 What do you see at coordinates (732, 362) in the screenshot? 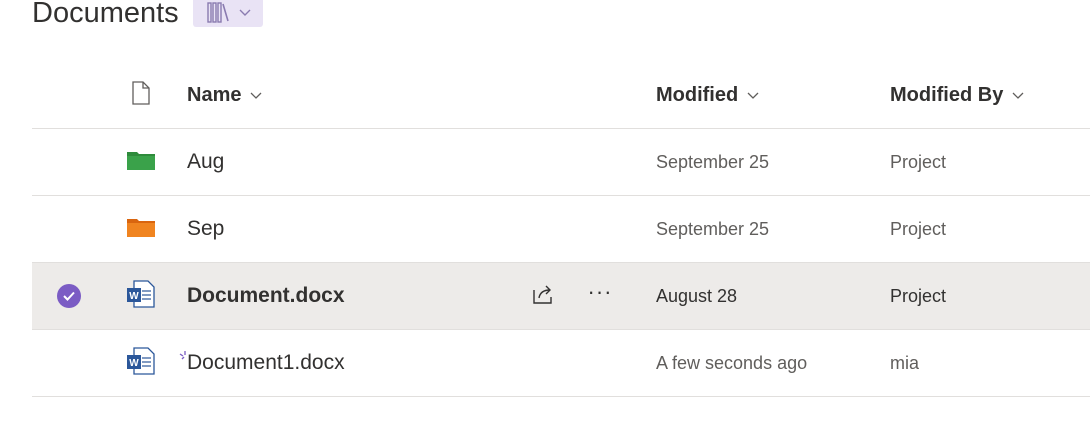
I see `modified-cell: A few seconds ago` at bounding box center [732, 362].